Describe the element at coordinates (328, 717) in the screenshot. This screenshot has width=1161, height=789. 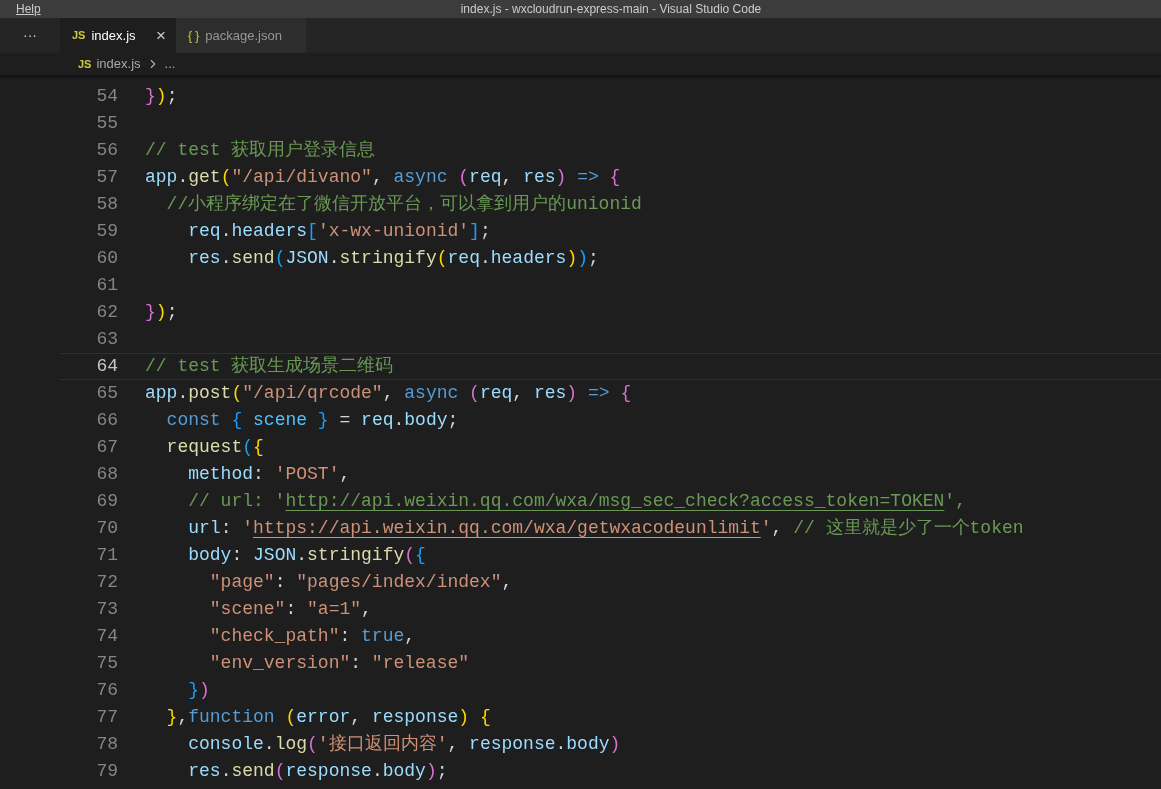
I see `code-line: },function (error, response) {` at that location.